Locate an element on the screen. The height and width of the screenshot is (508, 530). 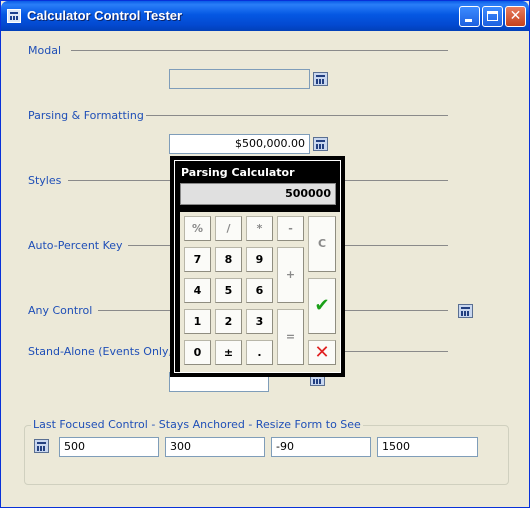
modal-field is located at coordinates (239, 79).